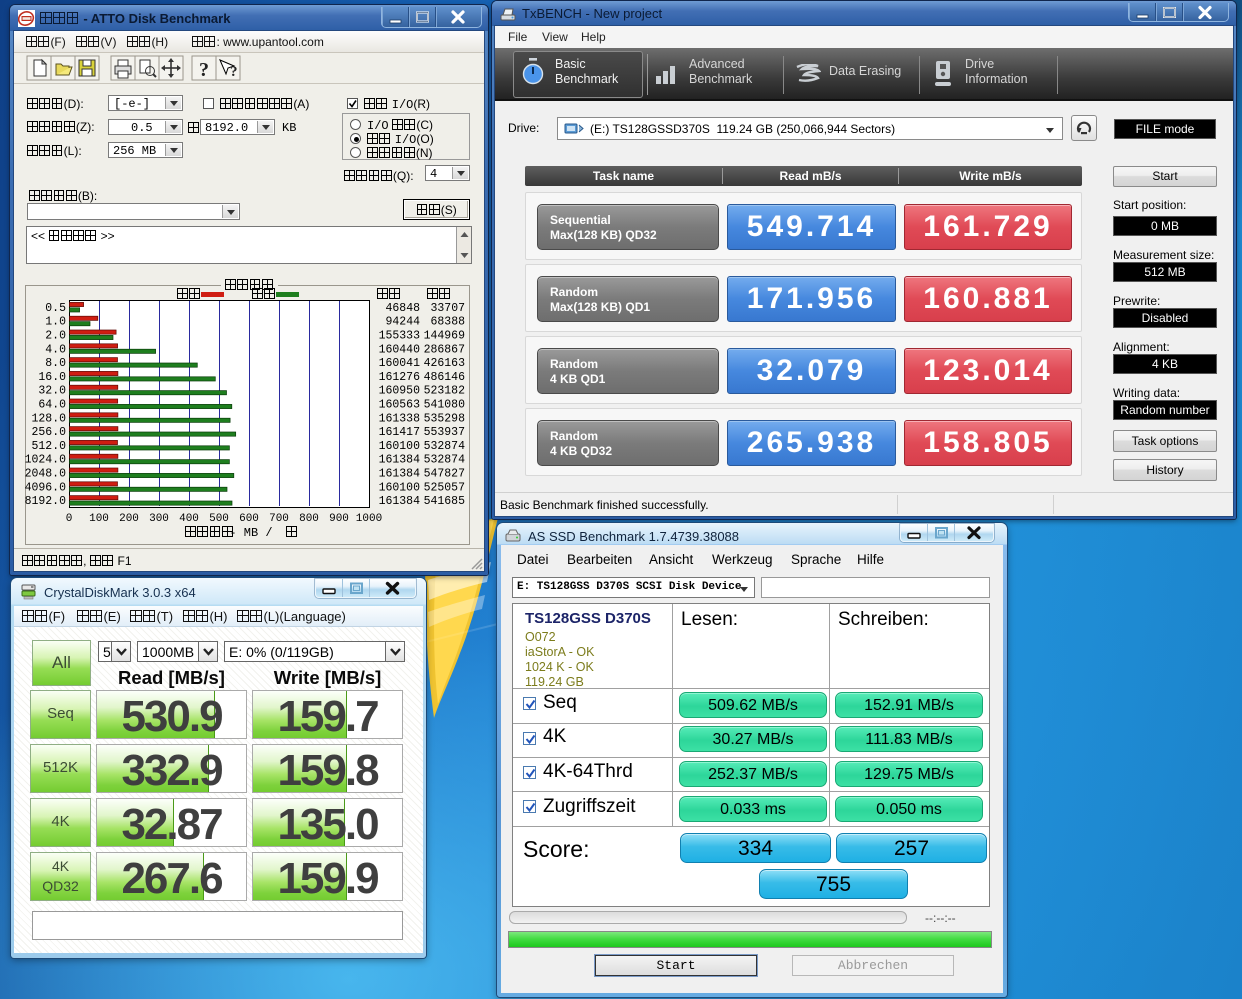 The width and height of the screenshot is (1242, 999). Describe the element at coordinates (249, 519) in the screenshot. I see `svg-text: 600` at that location.